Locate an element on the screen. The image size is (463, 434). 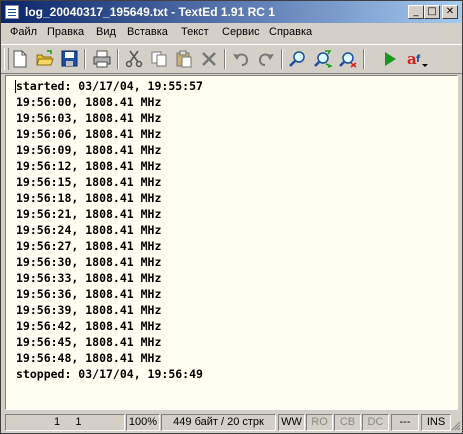
redo-icon is located at coordinates (266, 59).